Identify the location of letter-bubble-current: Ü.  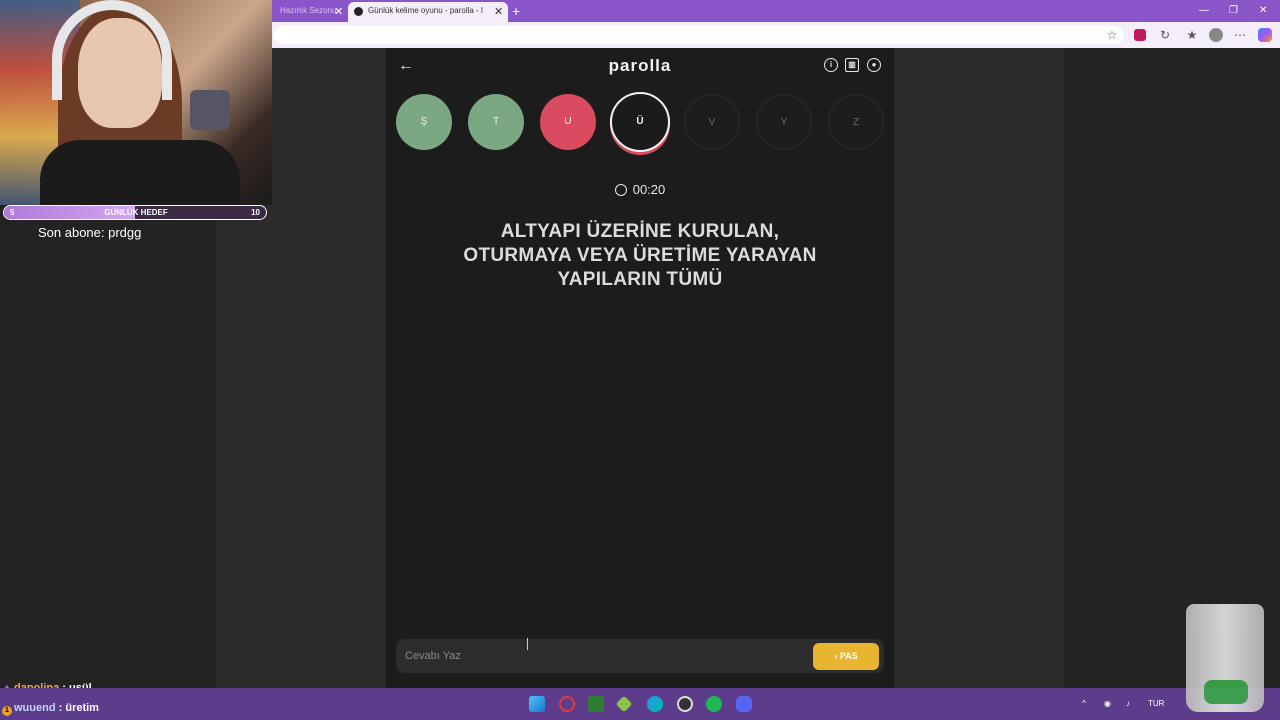
(640, 122).